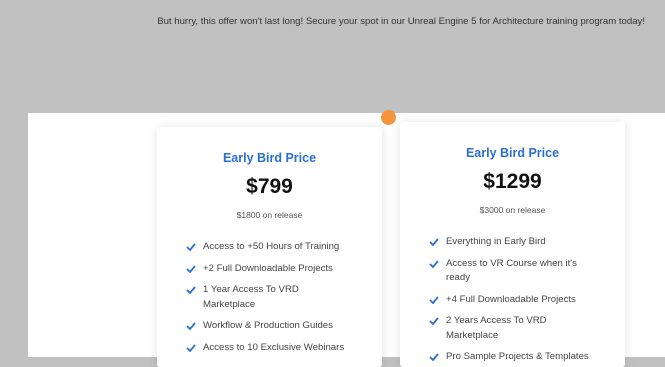 Image resolution: width=665 pixels, height=367 pixels. I want to click on feature-label: Access to +50 Hours of Training, so click(271, 246).